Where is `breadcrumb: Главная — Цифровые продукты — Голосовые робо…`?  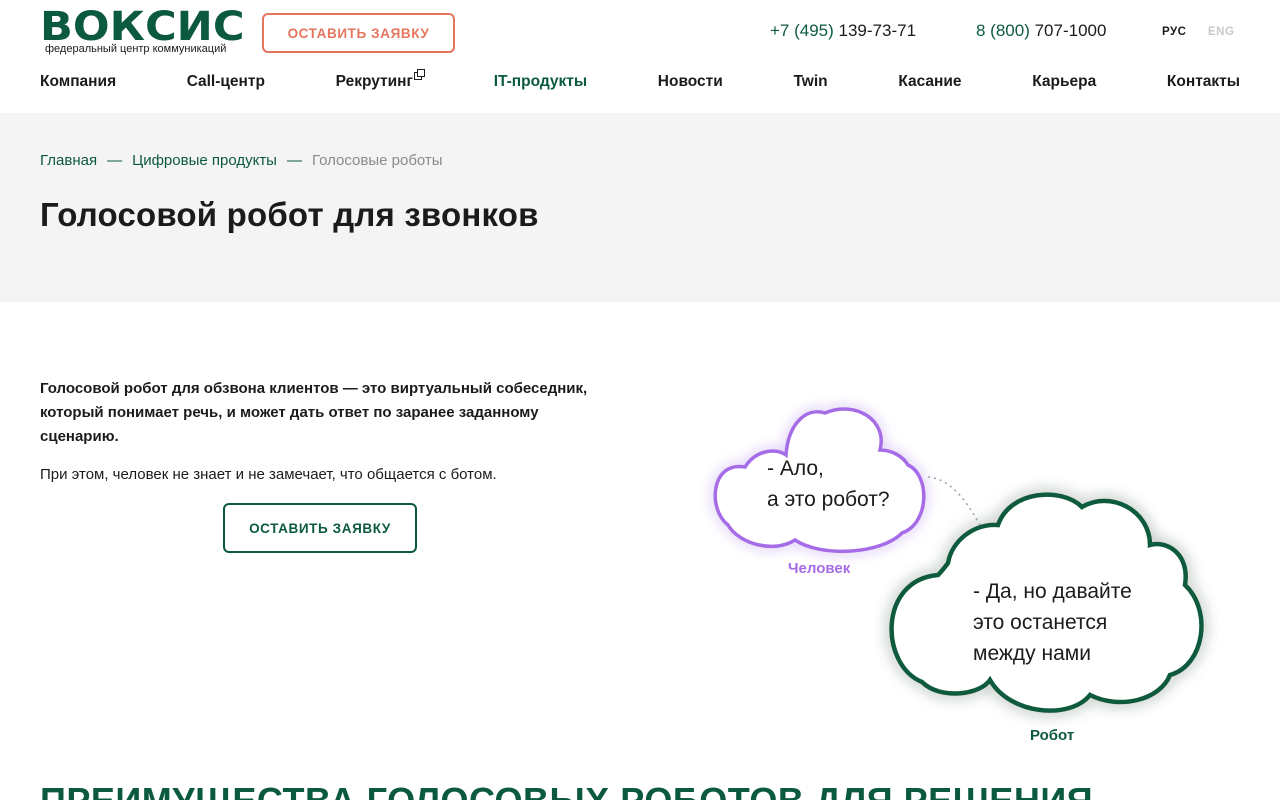 breadcrumb: Главная — Цифровые продукты — Голосовые робо… is located at coordinates (241, 160).